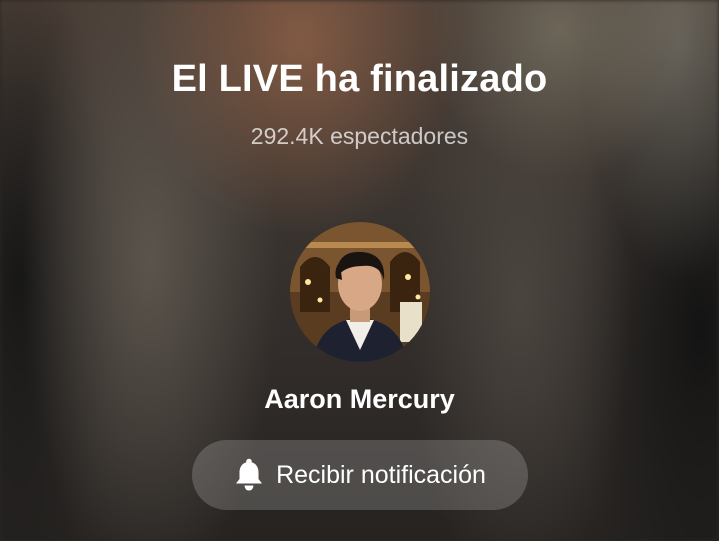 This screenshot has width=719, height=541. I want to click on notify-button: Recibir notificación, so click(360, 475).